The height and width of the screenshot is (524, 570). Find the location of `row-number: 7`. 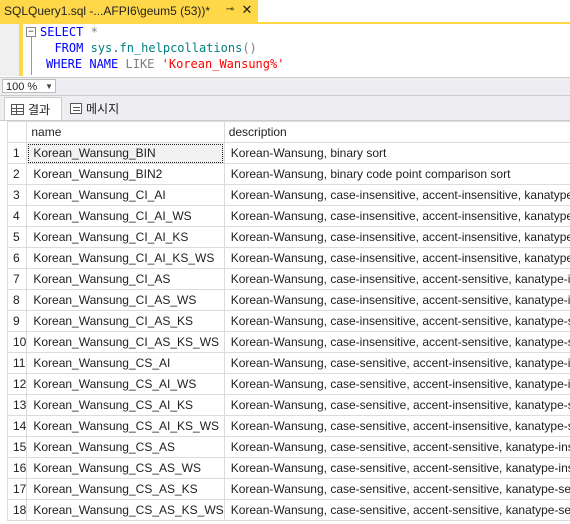

row-number: 7 is located at coordinates (17, 279).